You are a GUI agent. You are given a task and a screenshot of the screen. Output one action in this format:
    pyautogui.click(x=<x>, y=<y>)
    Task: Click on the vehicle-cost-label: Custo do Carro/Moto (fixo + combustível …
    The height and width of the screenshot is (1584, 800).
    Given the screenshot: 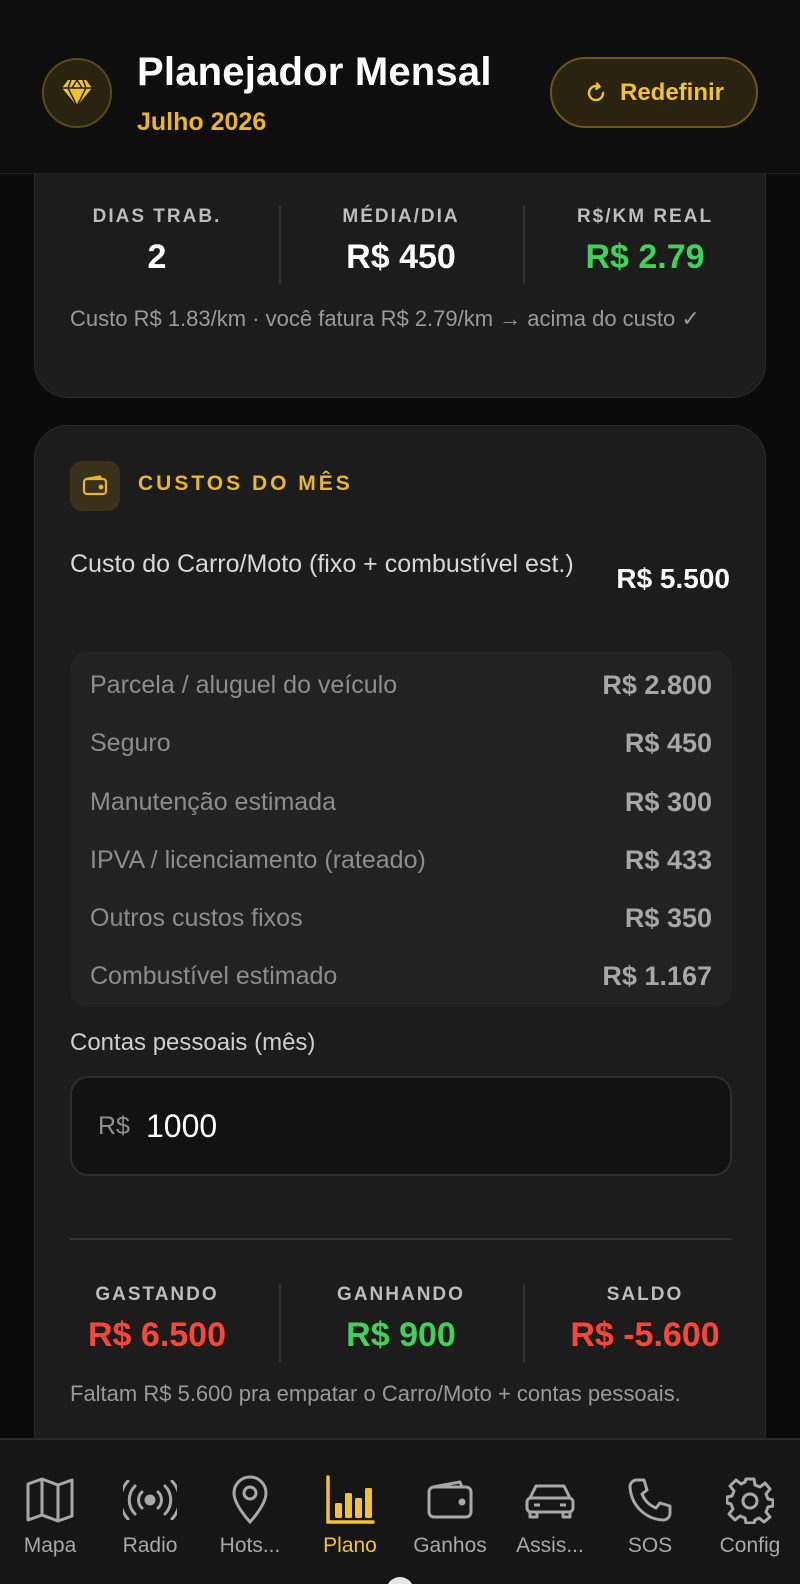 What is the action you would take?
    pyautogui.click(x=322, y=564)
    